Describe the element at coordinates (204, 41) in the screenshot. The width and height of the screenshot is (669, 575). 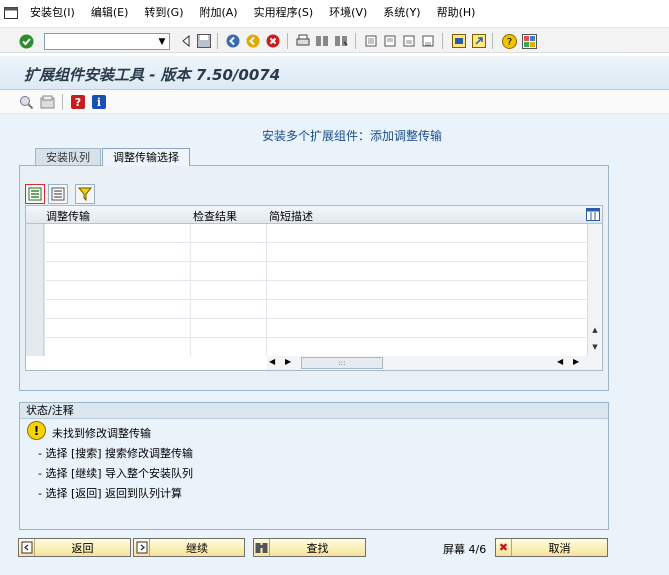
I see `save-icon` at that location.